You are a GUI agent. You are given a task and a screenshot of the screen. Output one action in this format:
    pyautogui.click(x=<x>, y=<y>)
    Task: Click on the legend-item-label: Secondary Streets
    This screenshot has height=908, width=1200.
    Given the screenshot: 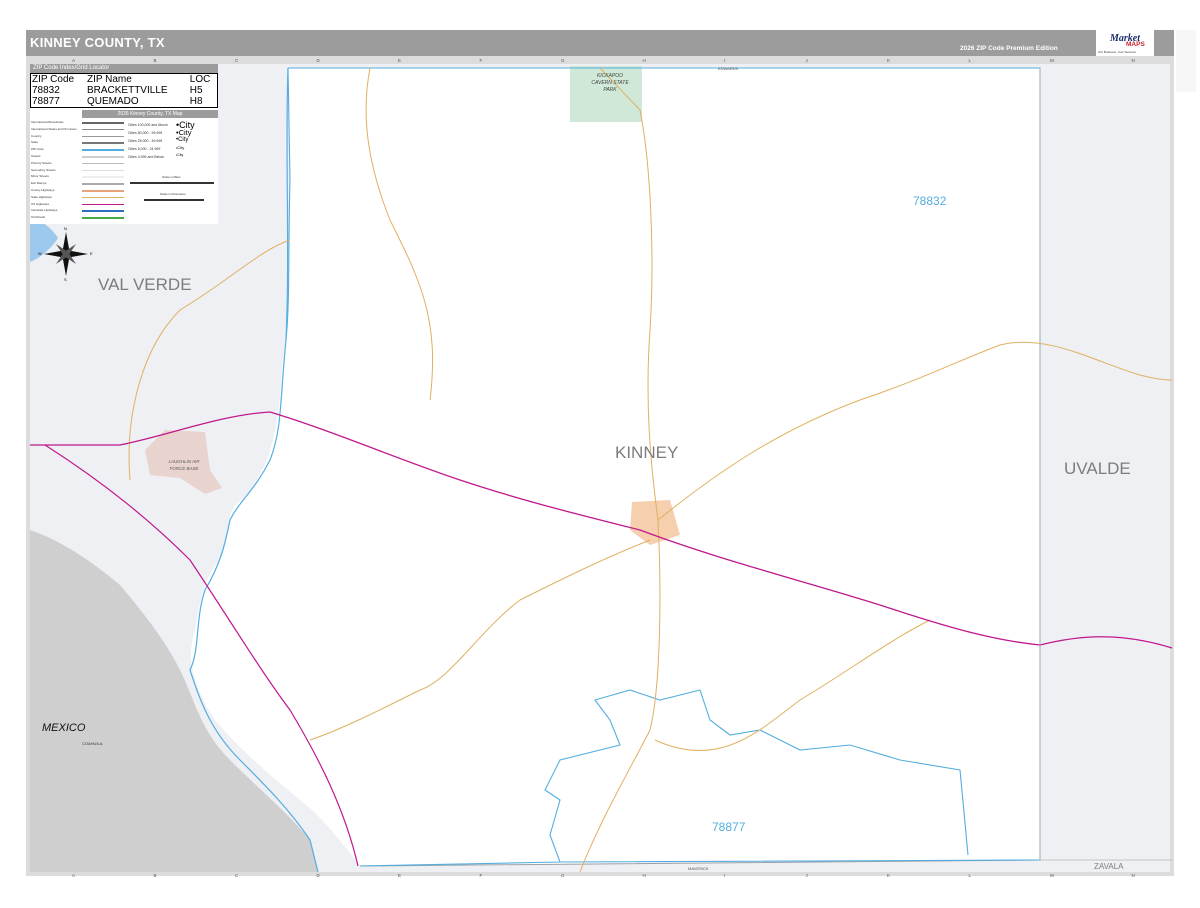 What is the action you would take?
    pyautogui.click(x=43, y=169)
    